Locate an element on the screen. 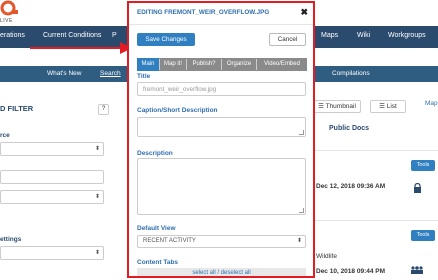 This screenshot has height=280, width=438. tab-publish: Publish? is located at coordinates (204, 64).